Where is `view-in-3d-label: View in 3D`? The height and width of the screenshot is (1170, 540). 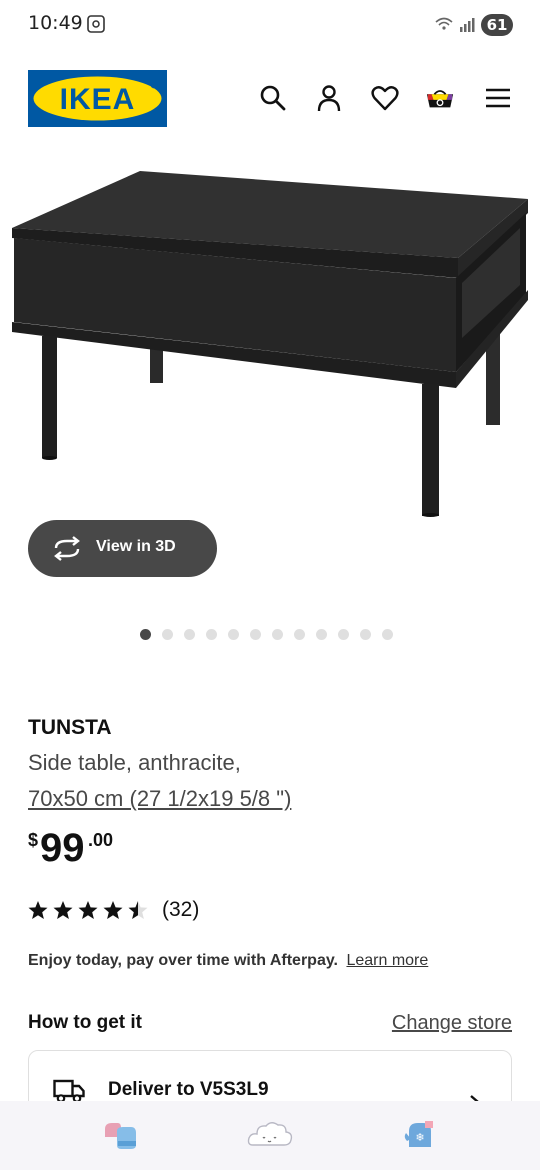 view-in-3d-label: View in 3D is located at coordinates (136, 546).